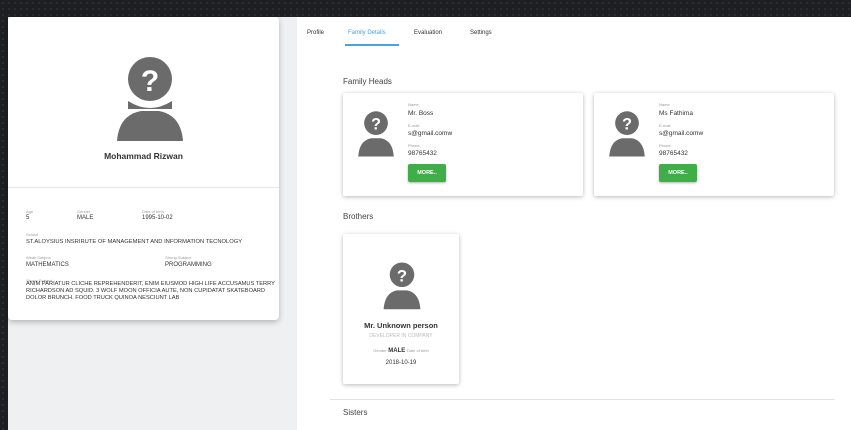  I want to click on family-head-name: Mr. Boss, so click(421, 113).